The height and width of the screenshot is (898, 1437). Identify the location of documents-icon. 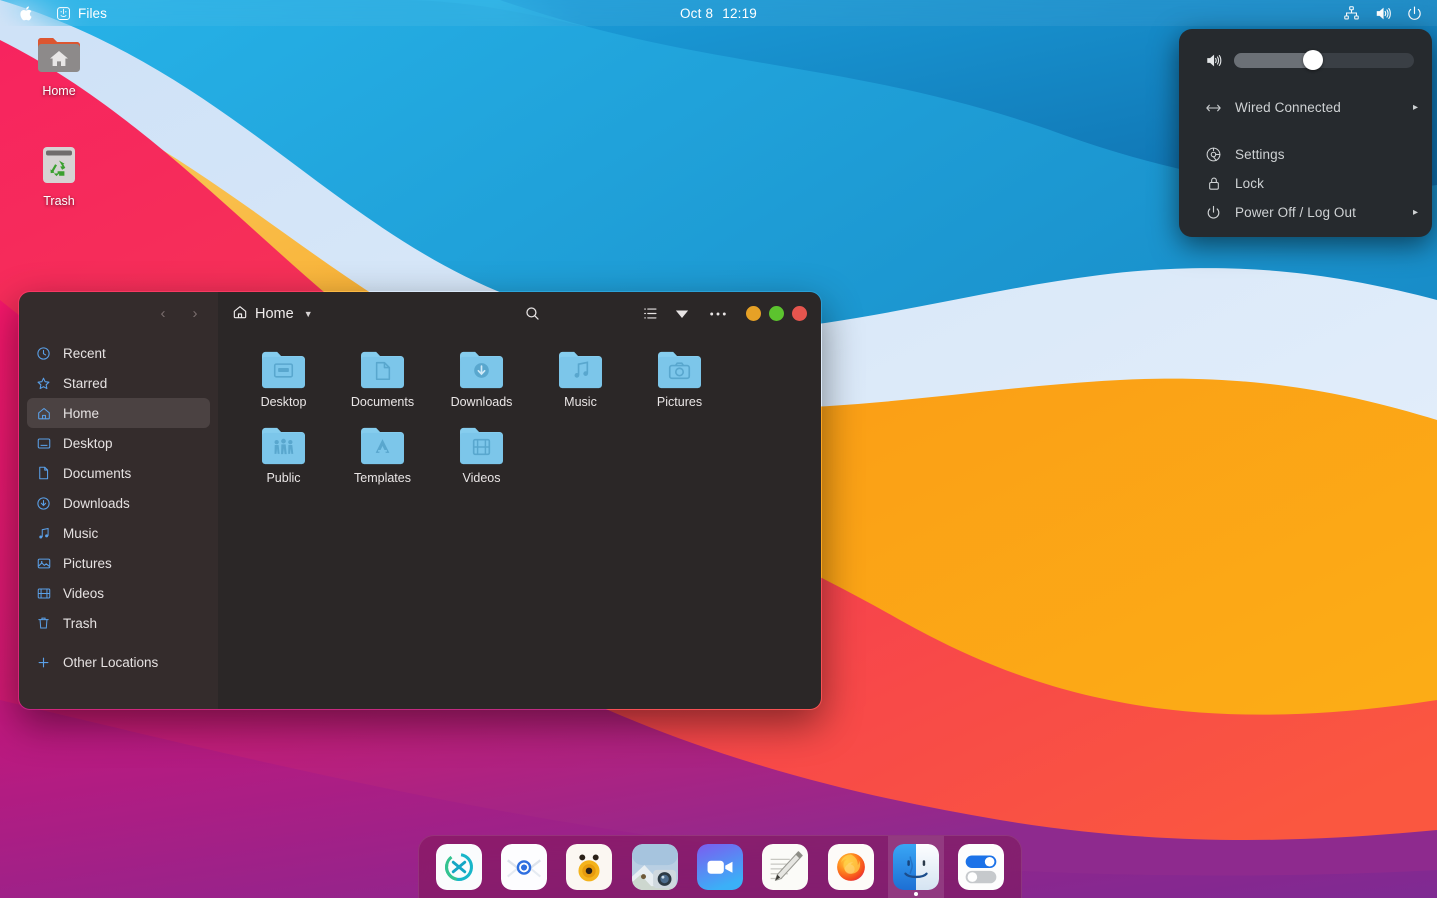
(43, 473).